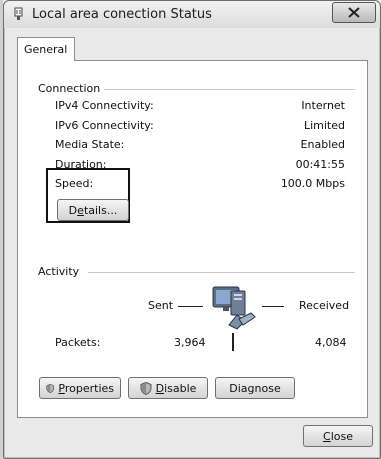  Describe the element at coordinates (104, 105) in the screenshot. I see `ipv4-label: IPv4 Connectivity:` at that location.